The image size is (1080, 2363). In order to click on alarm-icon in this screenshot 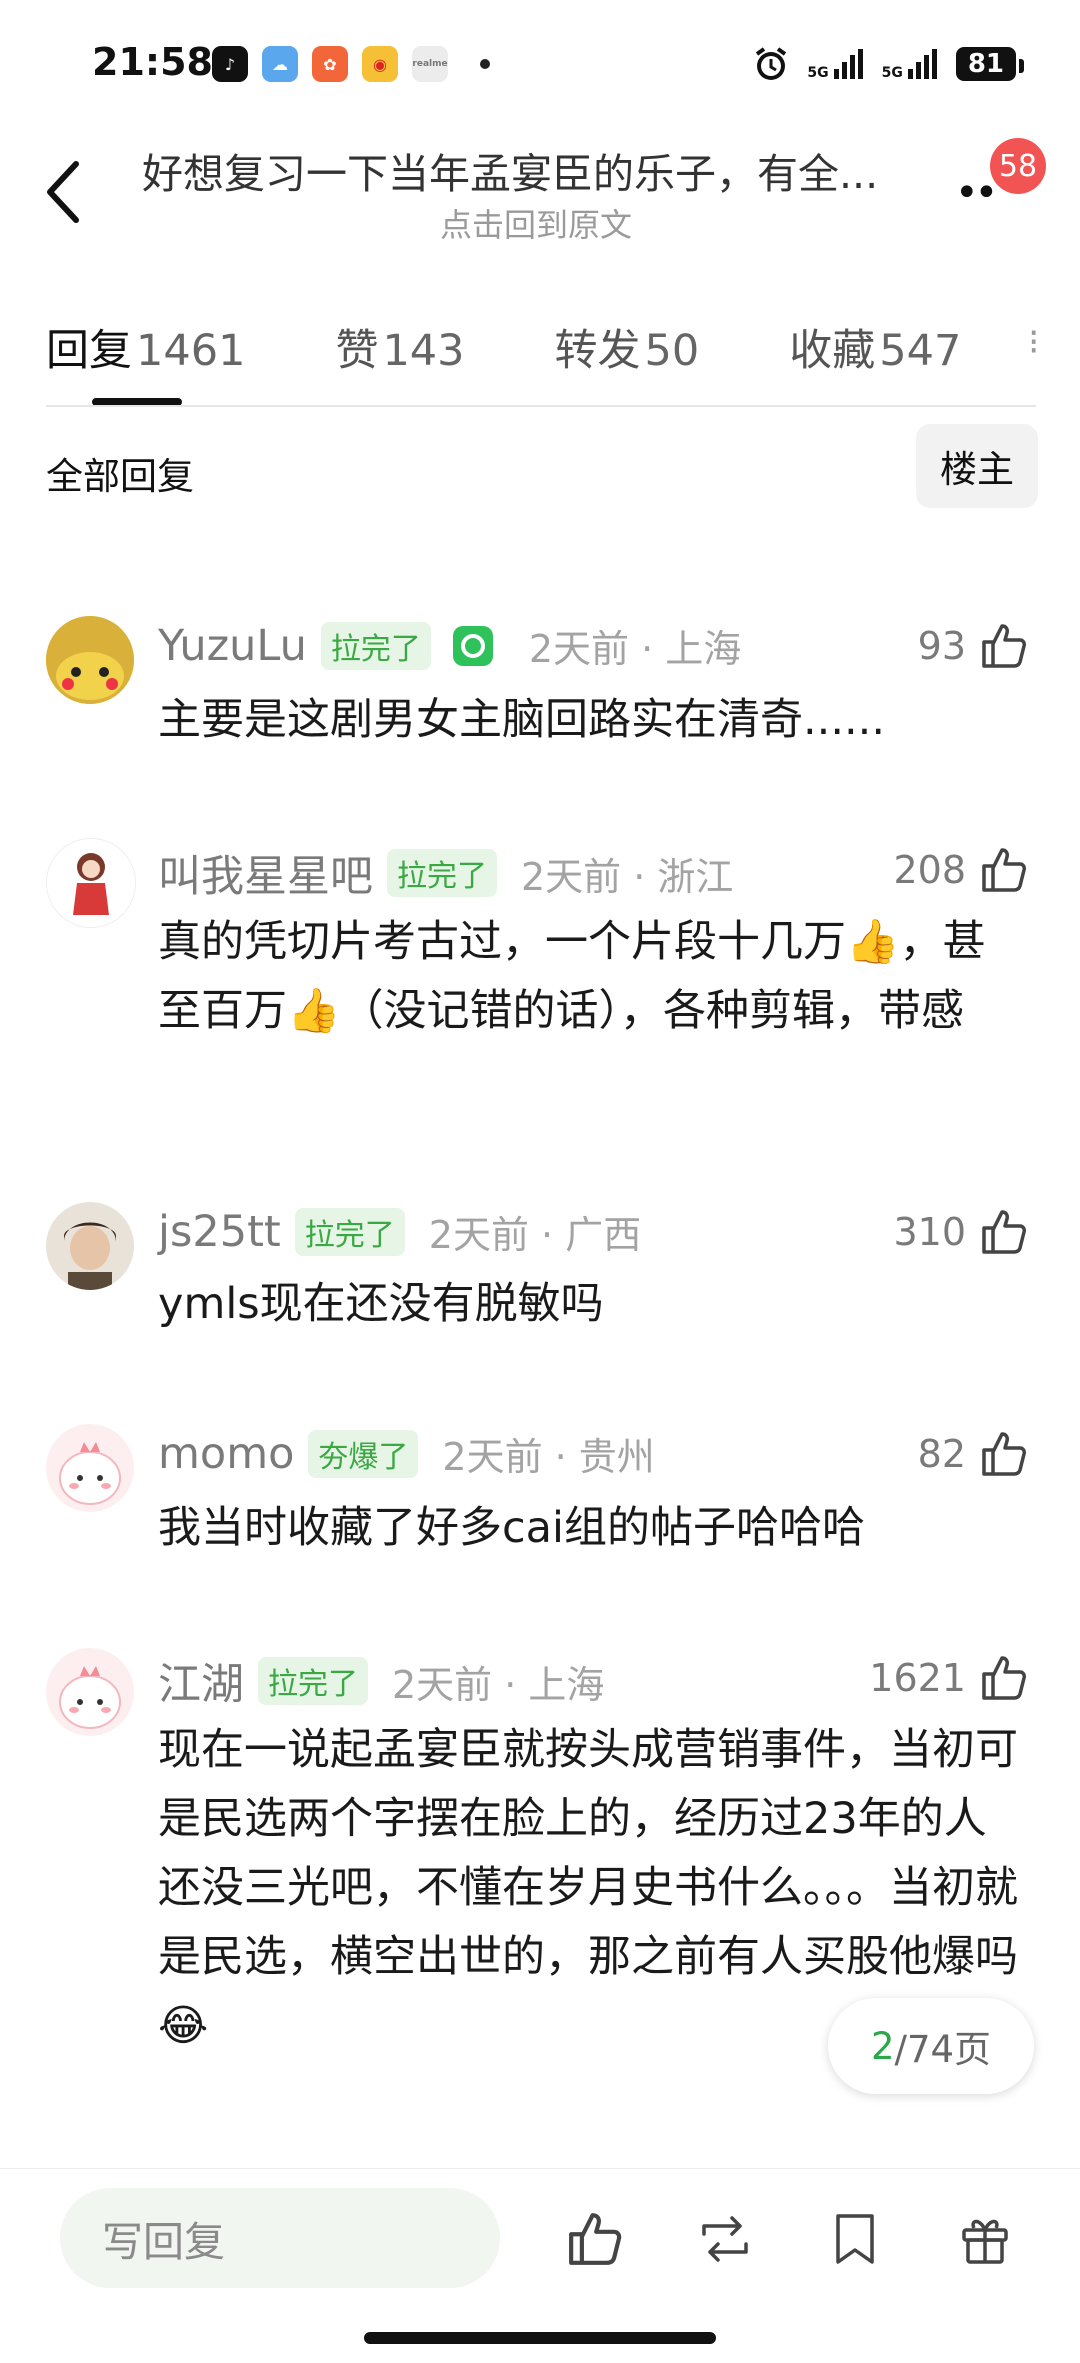, I will do `click(771, 63)`.